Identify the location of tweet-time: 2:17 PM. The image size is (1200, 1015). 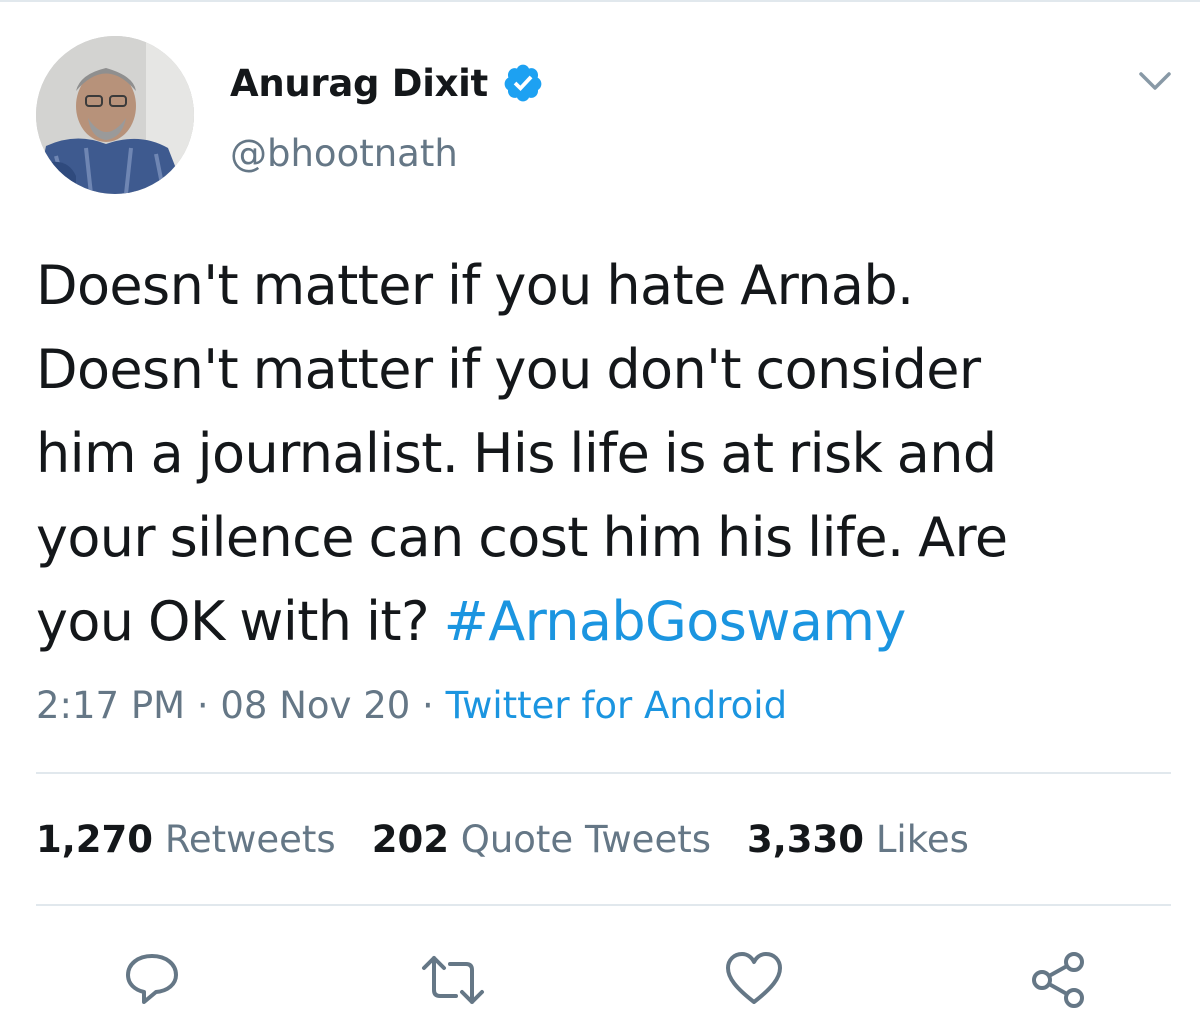
(110, 705).